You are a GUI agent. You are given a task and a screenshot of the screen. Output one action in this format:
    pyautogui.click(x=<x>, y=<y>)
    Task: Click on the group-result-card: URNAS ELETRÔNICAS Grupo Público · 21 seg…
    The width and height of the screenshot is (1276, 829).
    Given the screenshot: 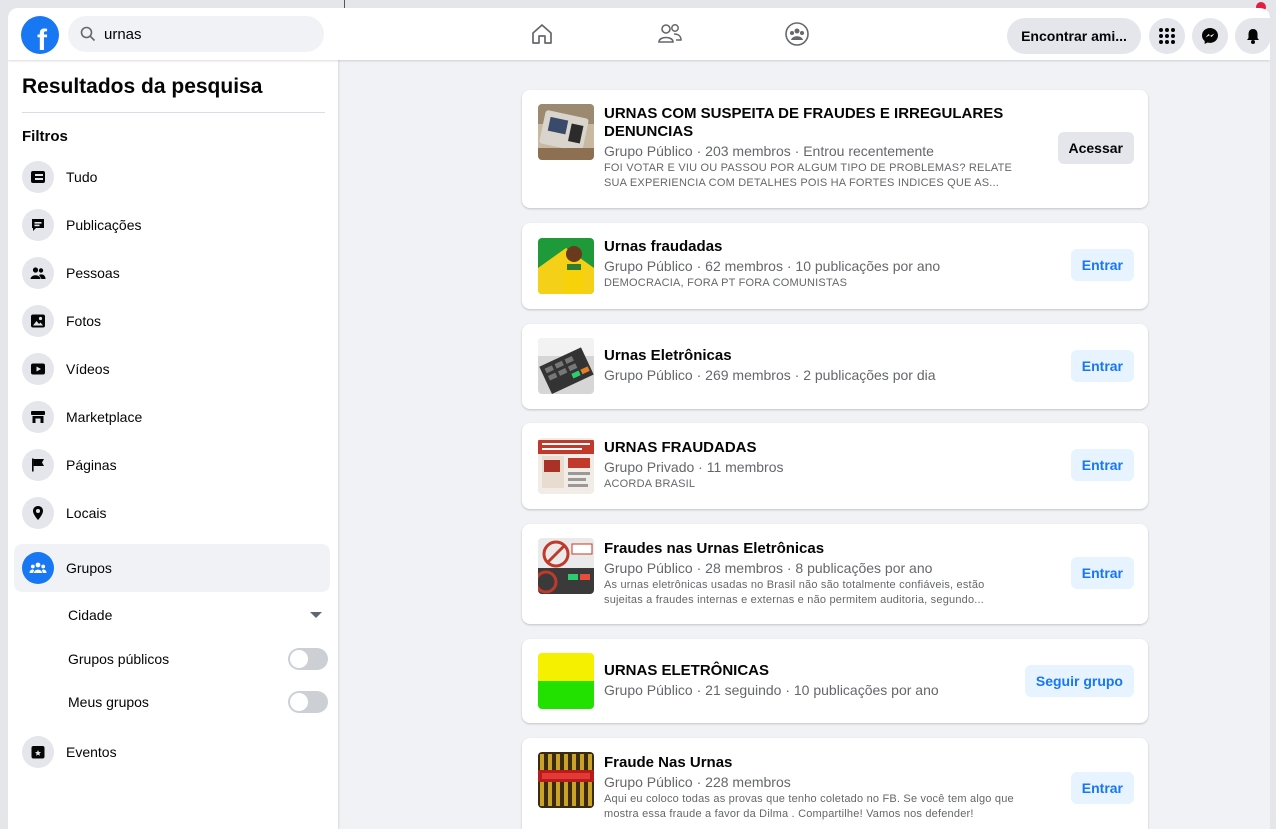 What is the action you would take?
    pyautogui.click(x=835, y=681)
    